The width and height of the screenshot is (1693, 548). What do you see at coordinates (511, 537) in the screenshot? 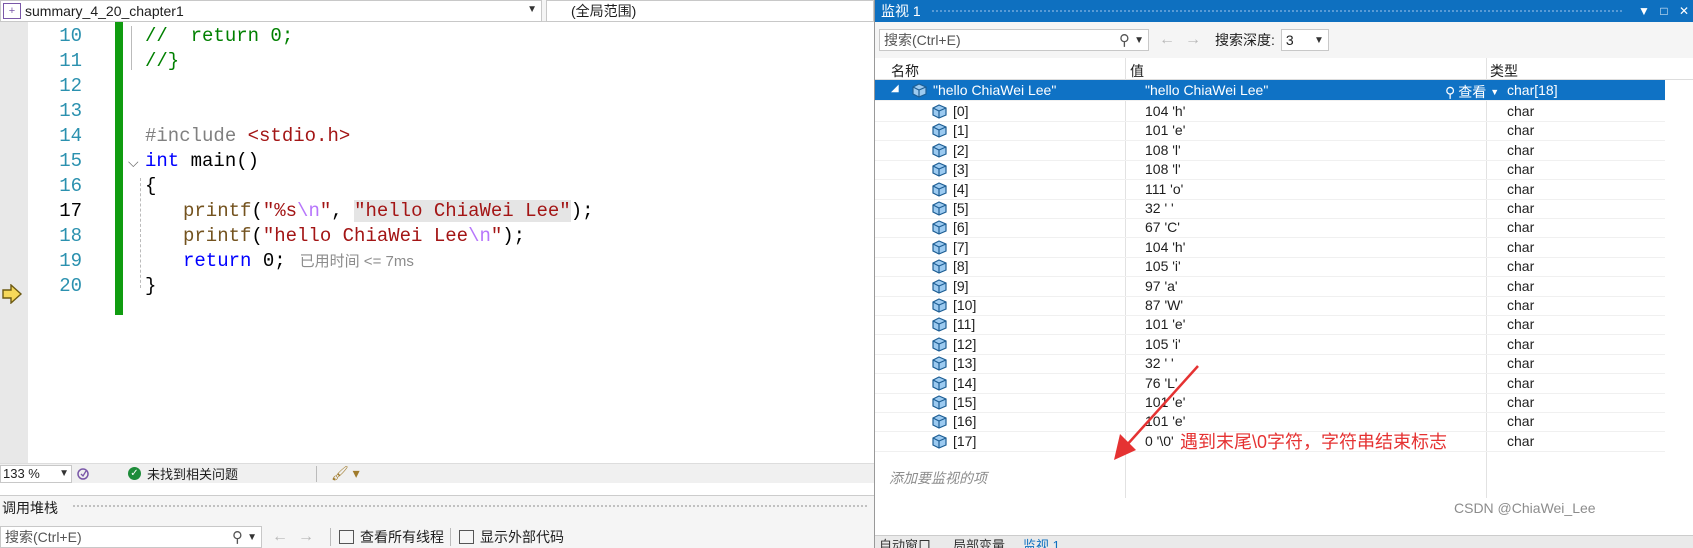
I see `show-external-code-button: 显示外部代码` at bounding box center [511, 537].